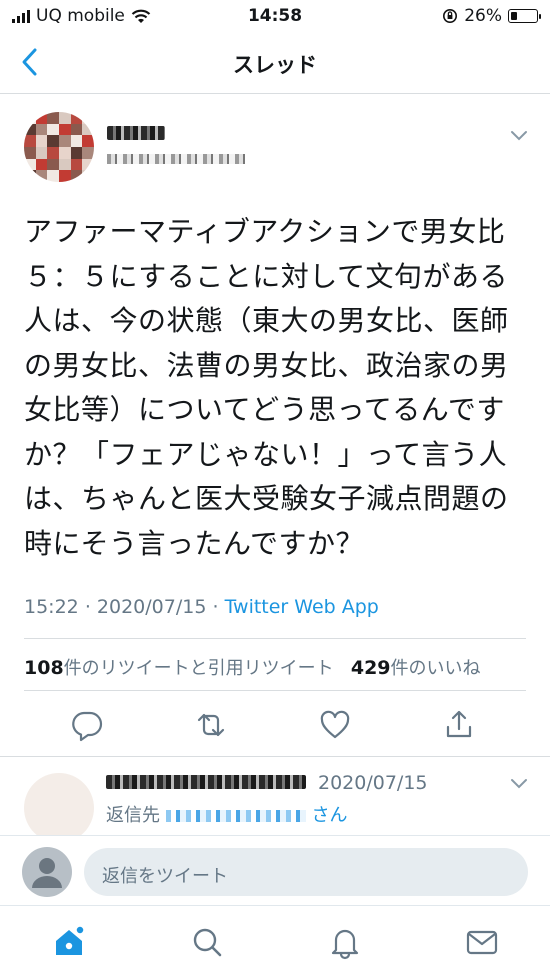 The image size is (550, 978). Describe the element at coordinates (491, 16) in the screenshot. I see `battery-info: 26%` at that location.